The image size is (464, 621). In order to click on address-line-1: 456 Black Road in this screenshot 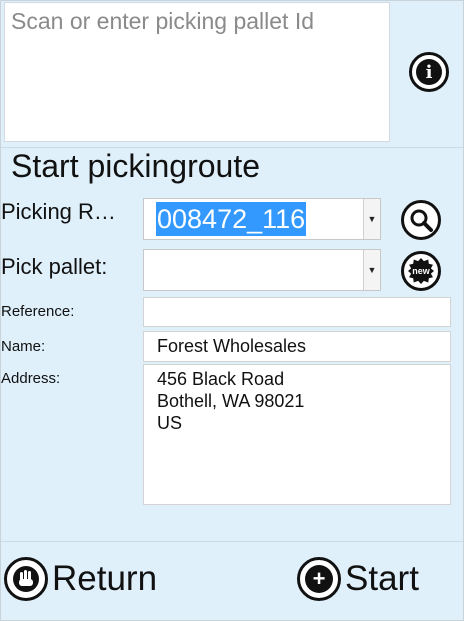, I will do `click(221, 379)`.